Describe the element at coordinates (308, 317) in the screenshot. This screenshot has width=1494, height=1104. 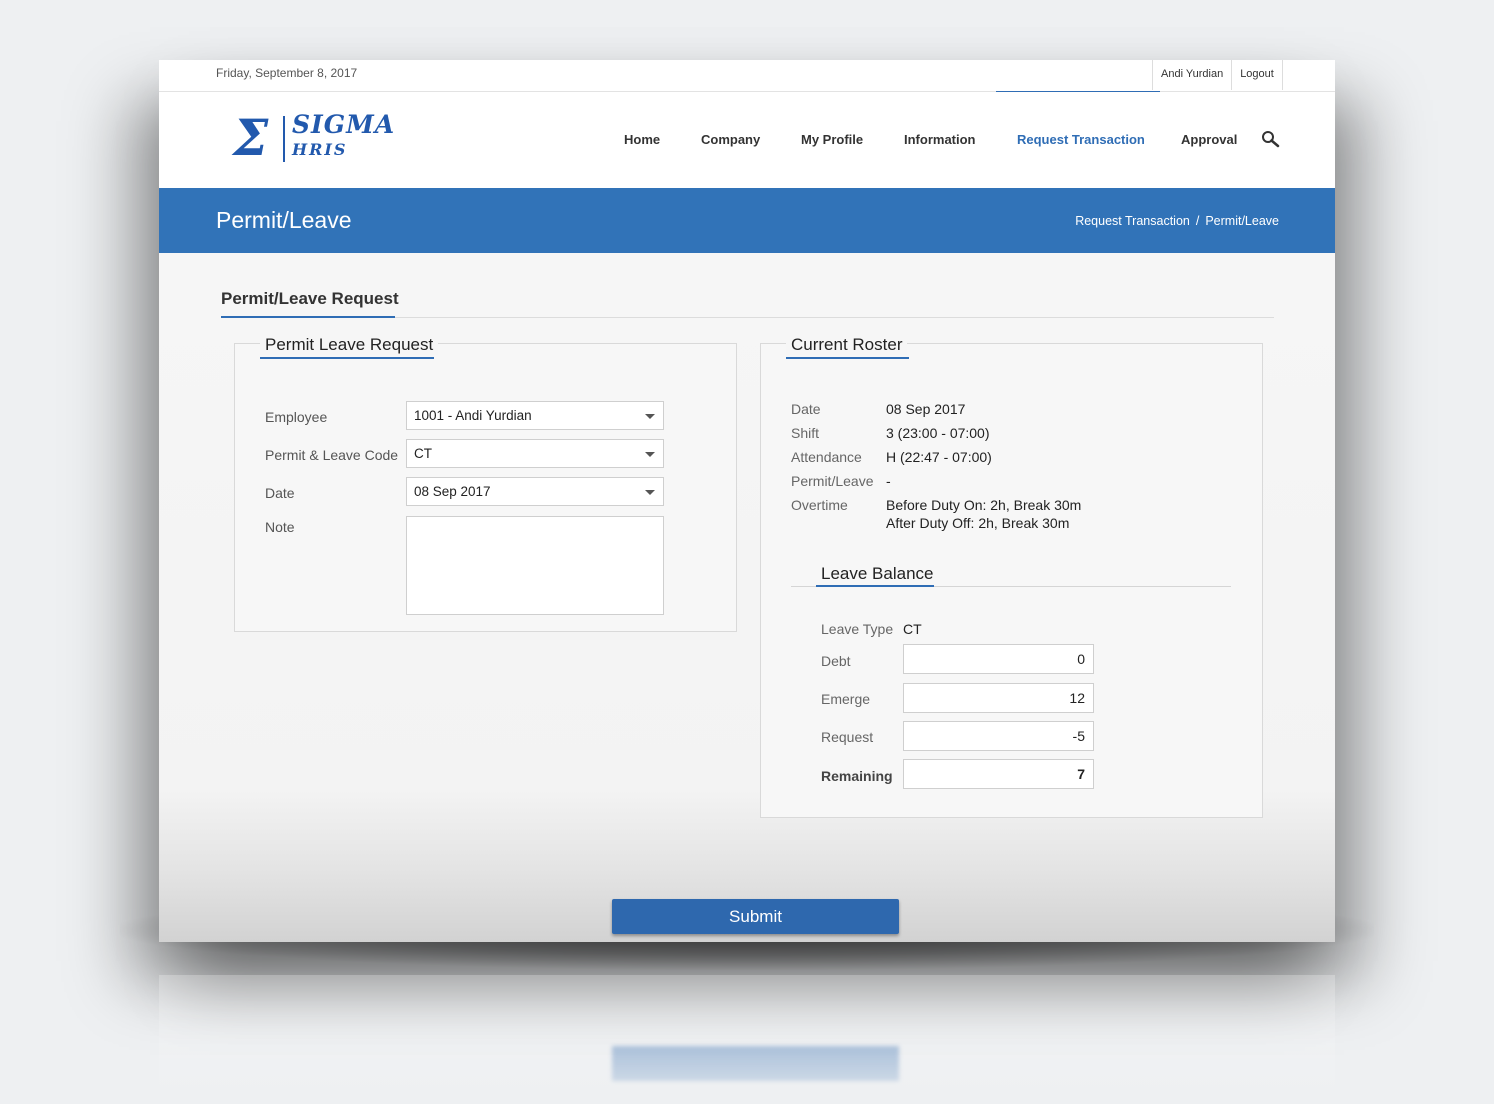
I see `section-title-underline` at that location.